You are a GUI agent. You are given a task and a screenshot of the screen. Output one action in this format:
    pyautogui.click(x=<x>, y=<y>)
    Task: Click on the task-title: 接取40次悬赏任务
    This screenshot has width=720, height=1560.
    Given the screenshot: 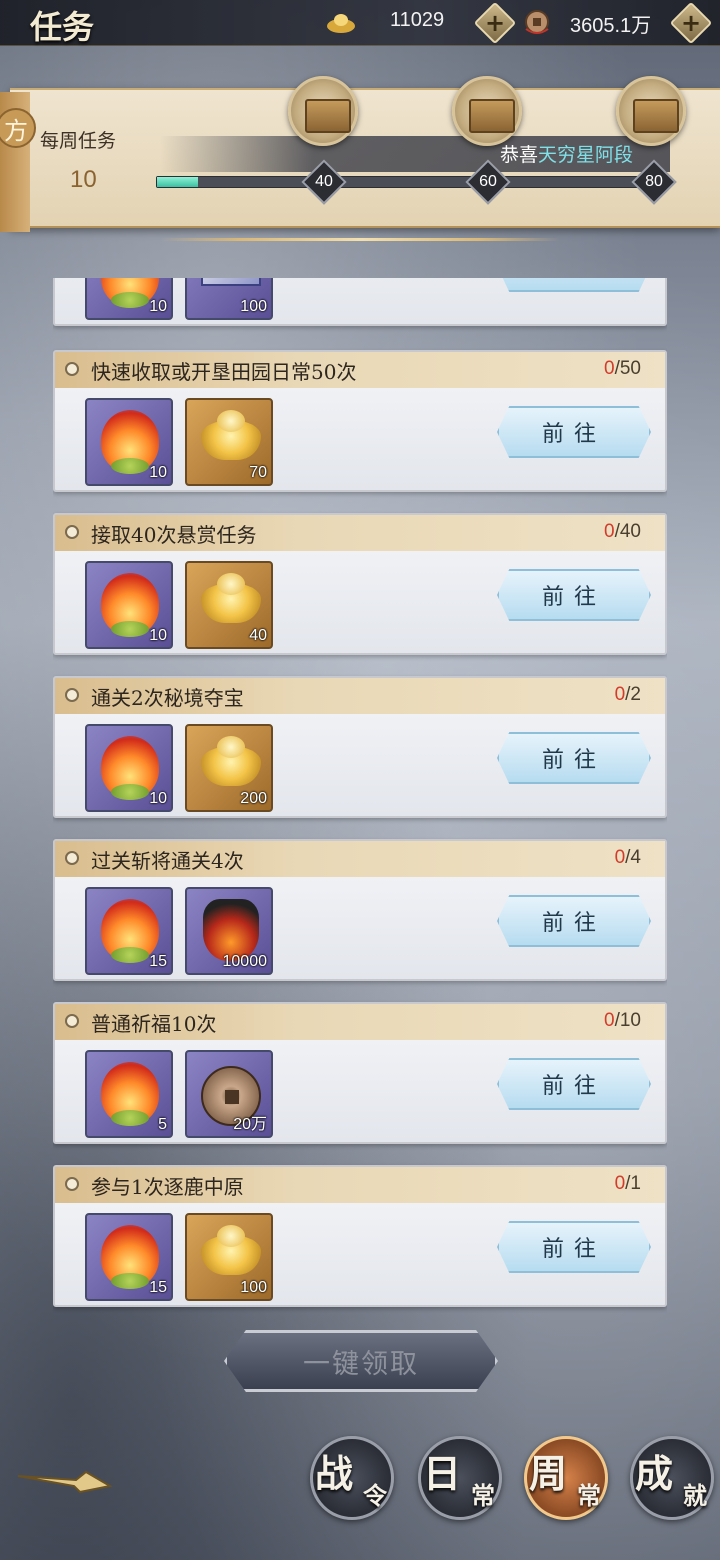 What is the action you would take?
    pyautogui.click(x=174, y=535)
    